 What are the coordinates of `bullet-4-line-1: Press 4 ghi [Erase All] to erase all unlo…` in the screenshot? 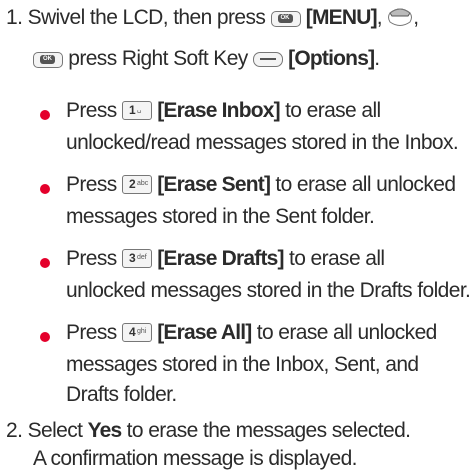 It's located at (251, 333).